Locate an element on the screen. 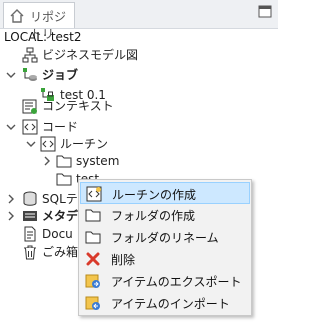 The image size is (320, 324). chevron-down-icon is located at coordinates (11, 75).